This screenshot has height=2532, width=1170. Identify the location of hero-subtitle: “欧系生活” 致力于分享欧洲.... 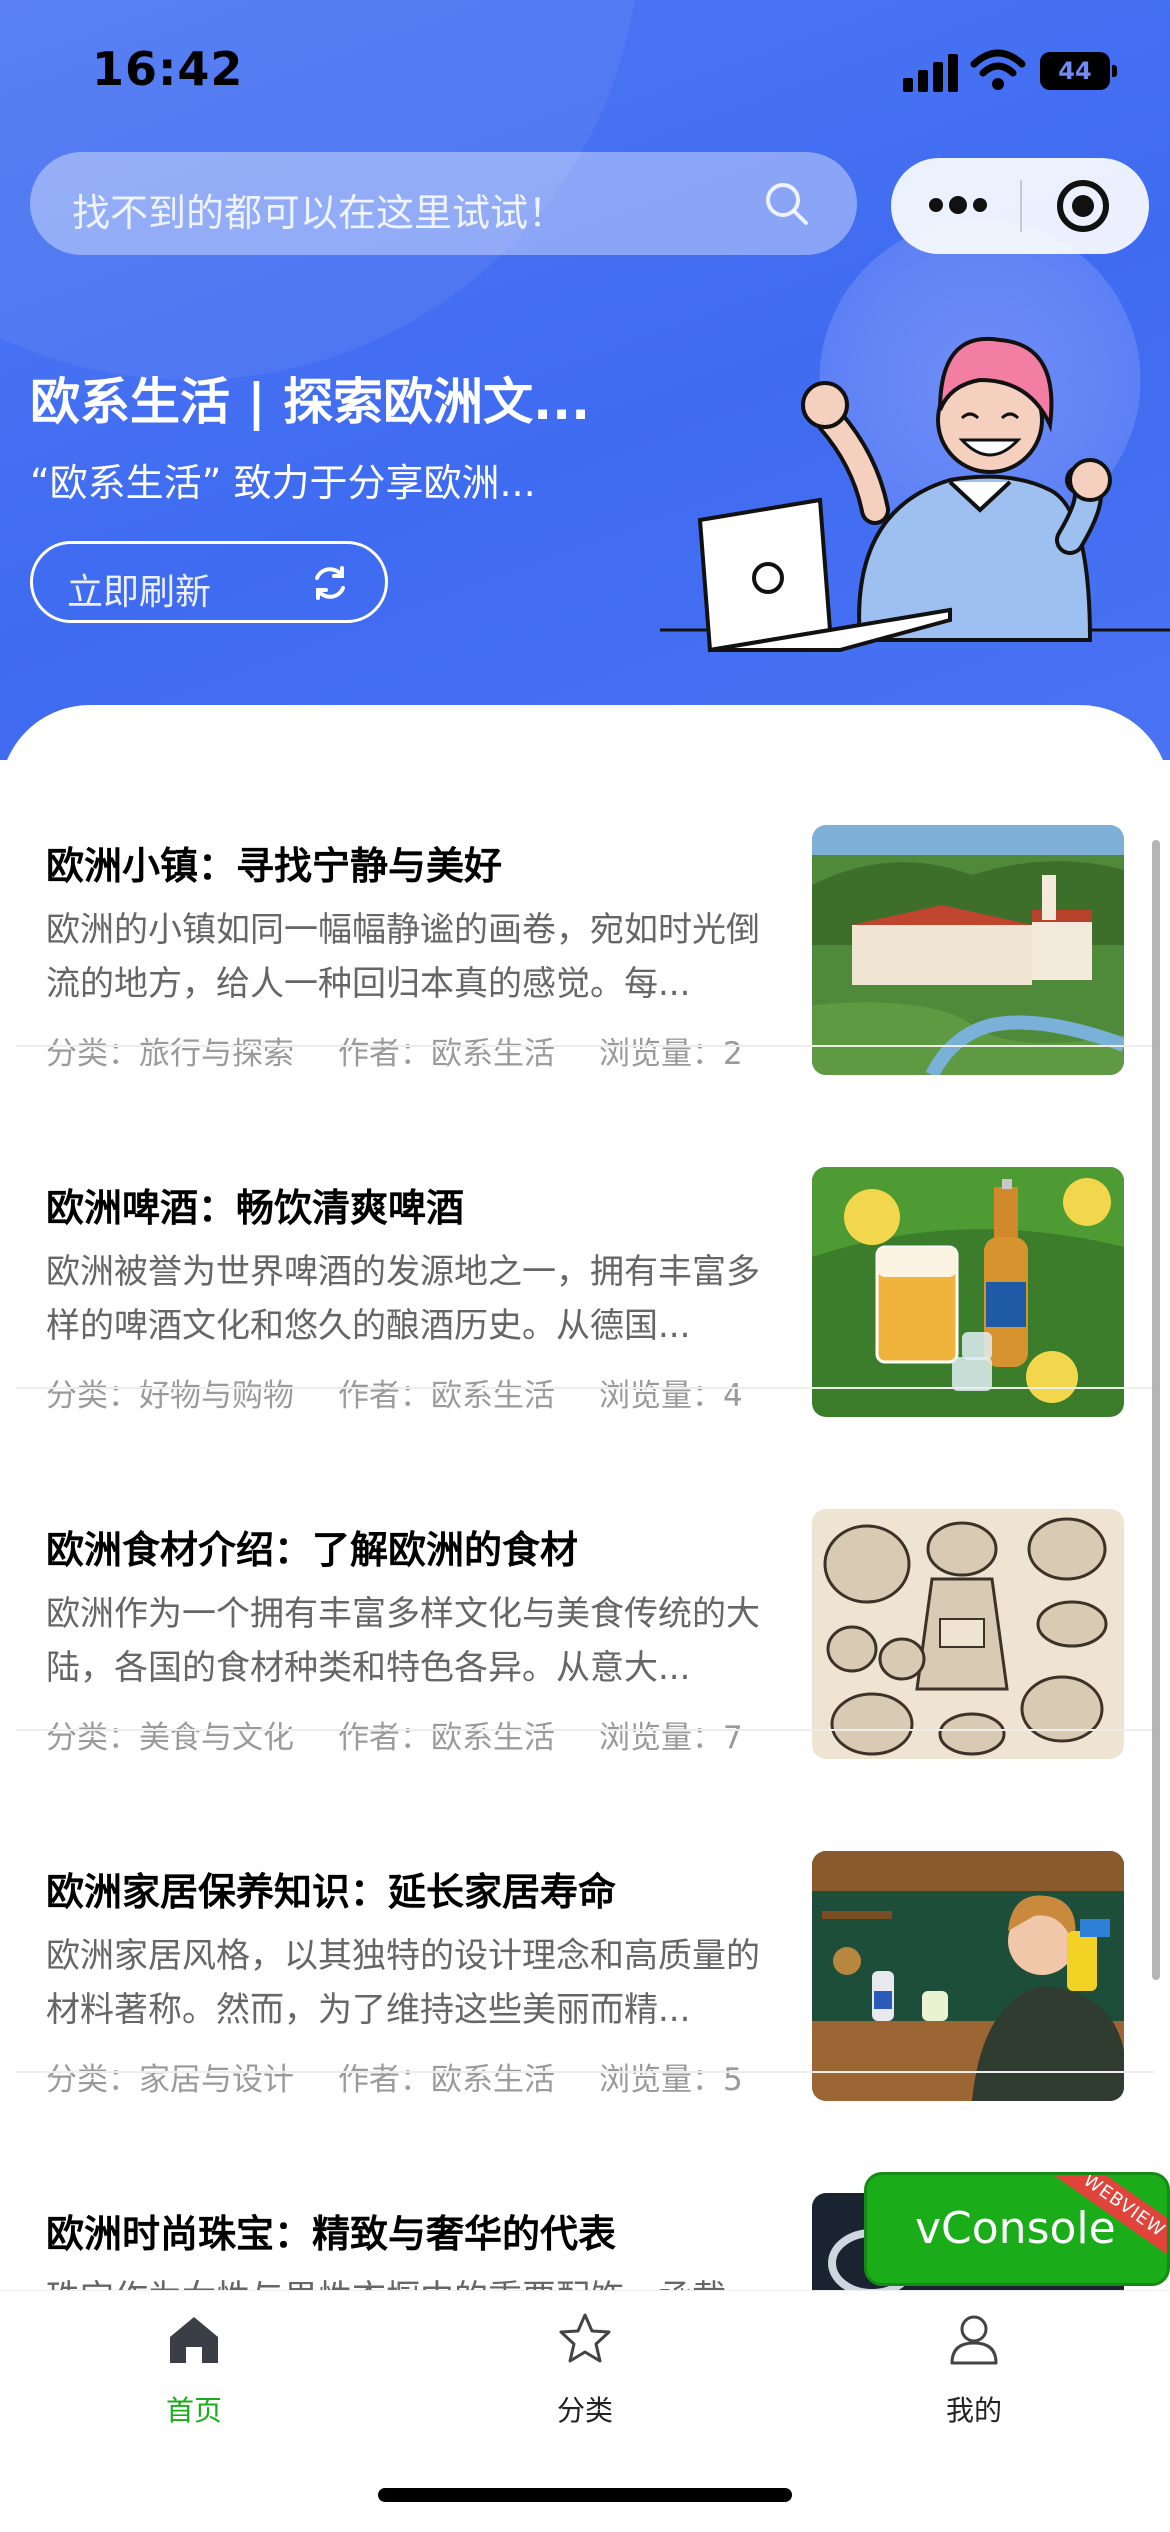
(283, 483).